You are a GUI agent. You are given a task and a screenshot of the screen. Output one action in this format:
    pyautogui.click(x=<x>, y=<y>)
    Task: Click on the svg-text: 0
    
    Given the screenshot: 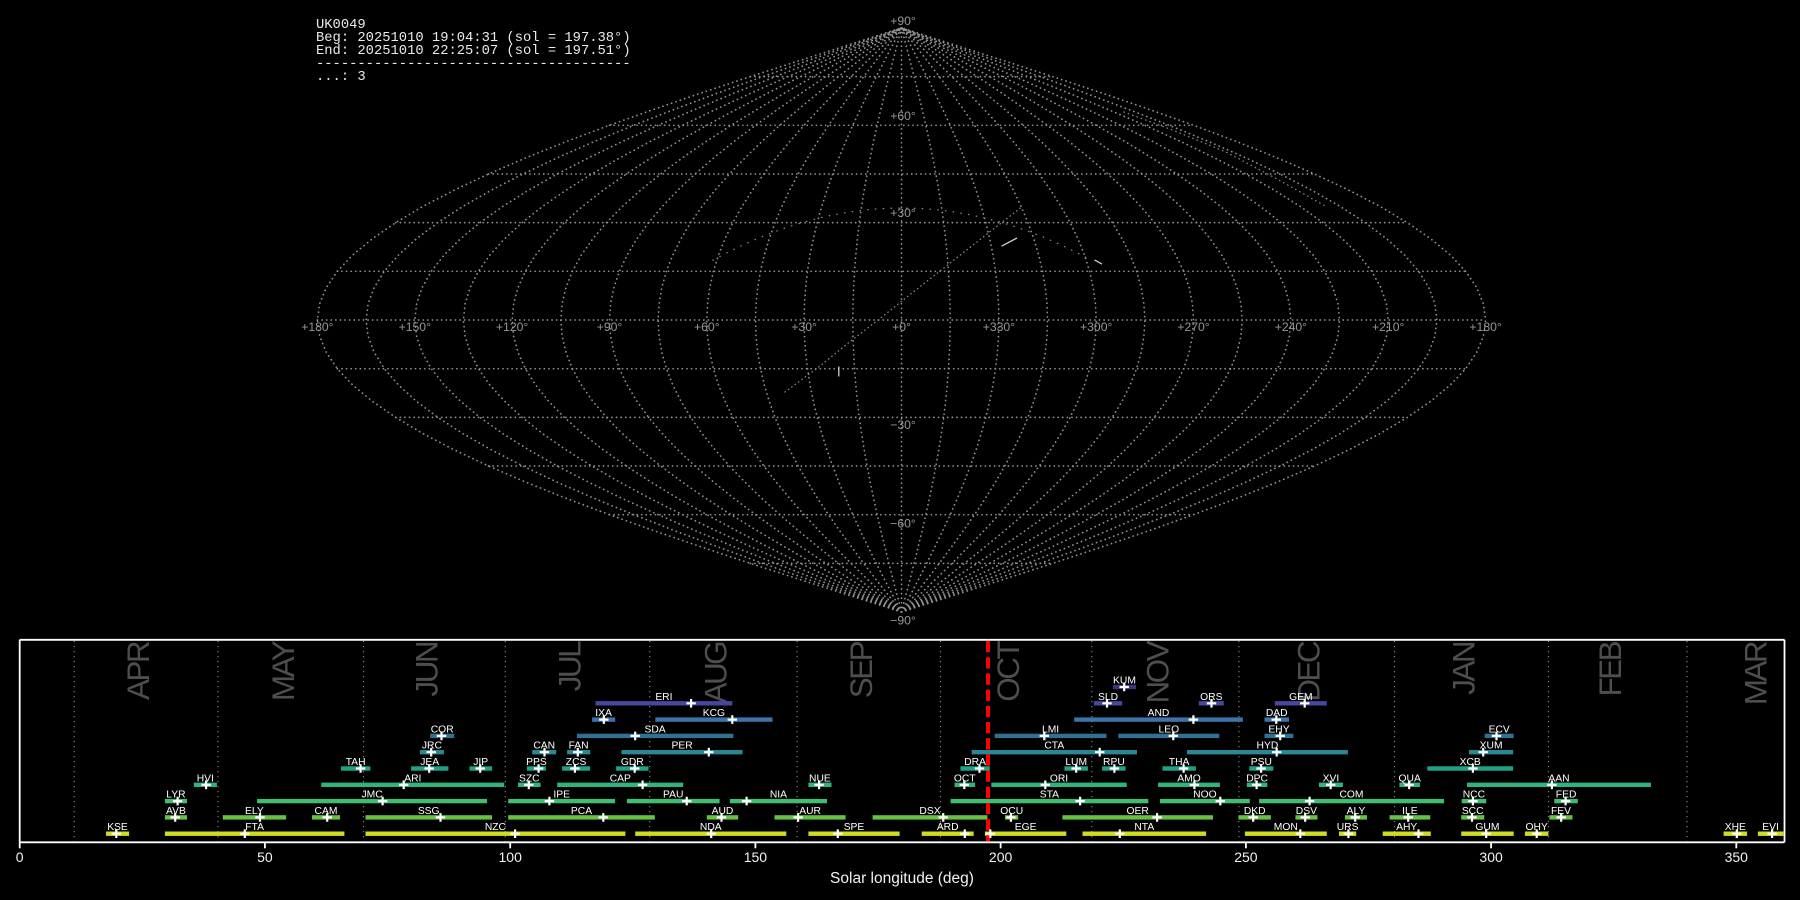 What is the action you would take?
    pyautogui.click(x=20, y=857)
    